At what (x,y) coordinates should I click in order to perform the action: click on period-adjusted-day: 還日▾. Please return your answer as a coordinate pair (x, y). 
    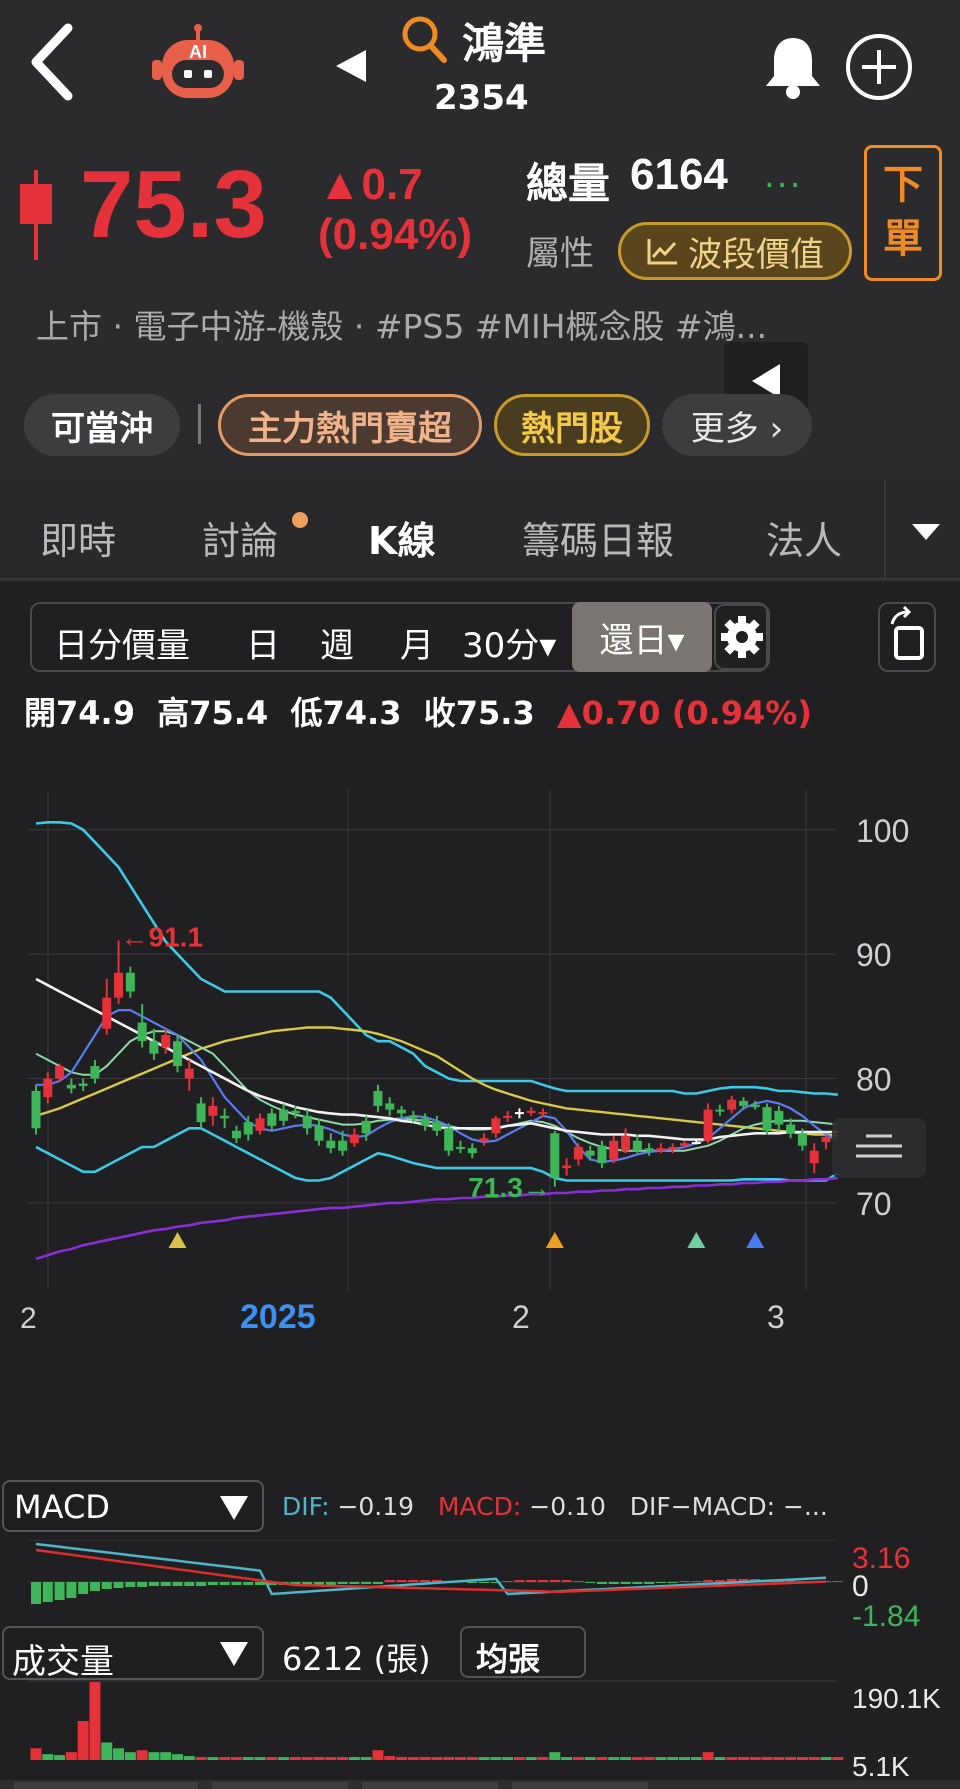
    Looking at the image, I should click on (642, 637).